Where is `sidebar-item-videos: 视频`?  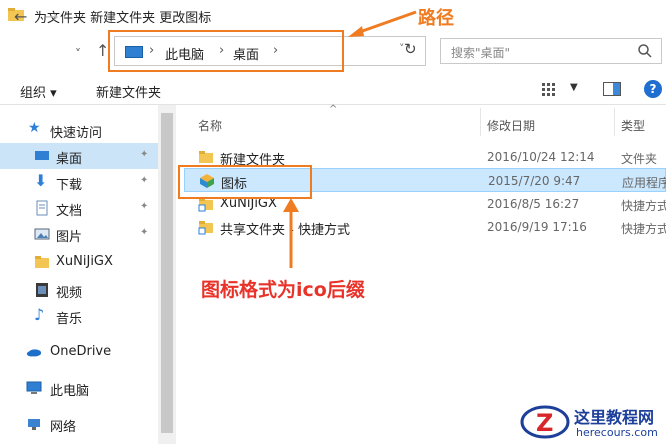 sidebar-item-videos: 视频 is located at coordinates (79, 290).